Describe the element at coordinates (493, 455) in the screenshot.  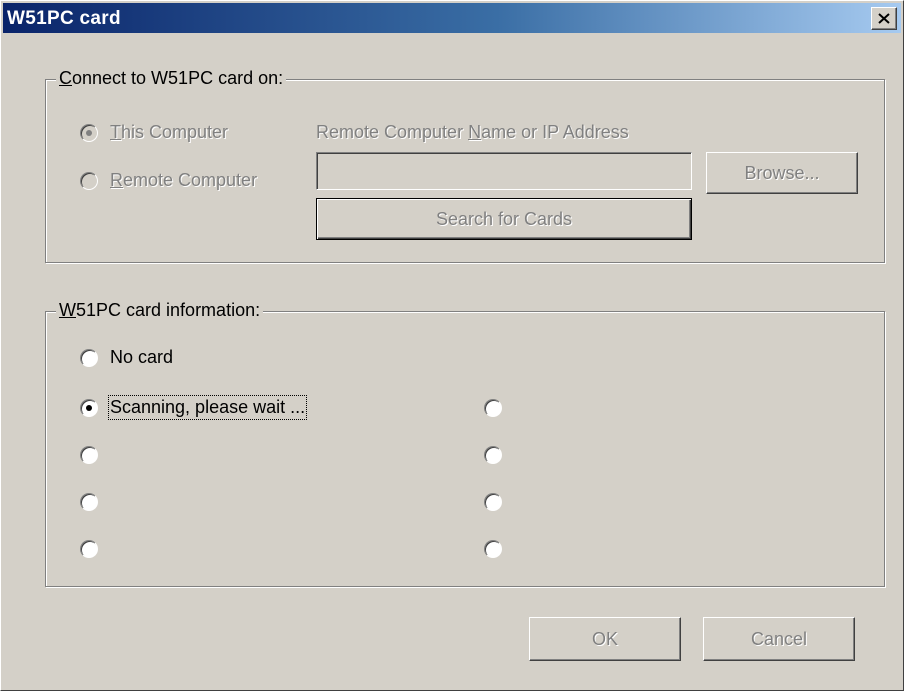
I see `card-slot-right-2-radio` at that location.